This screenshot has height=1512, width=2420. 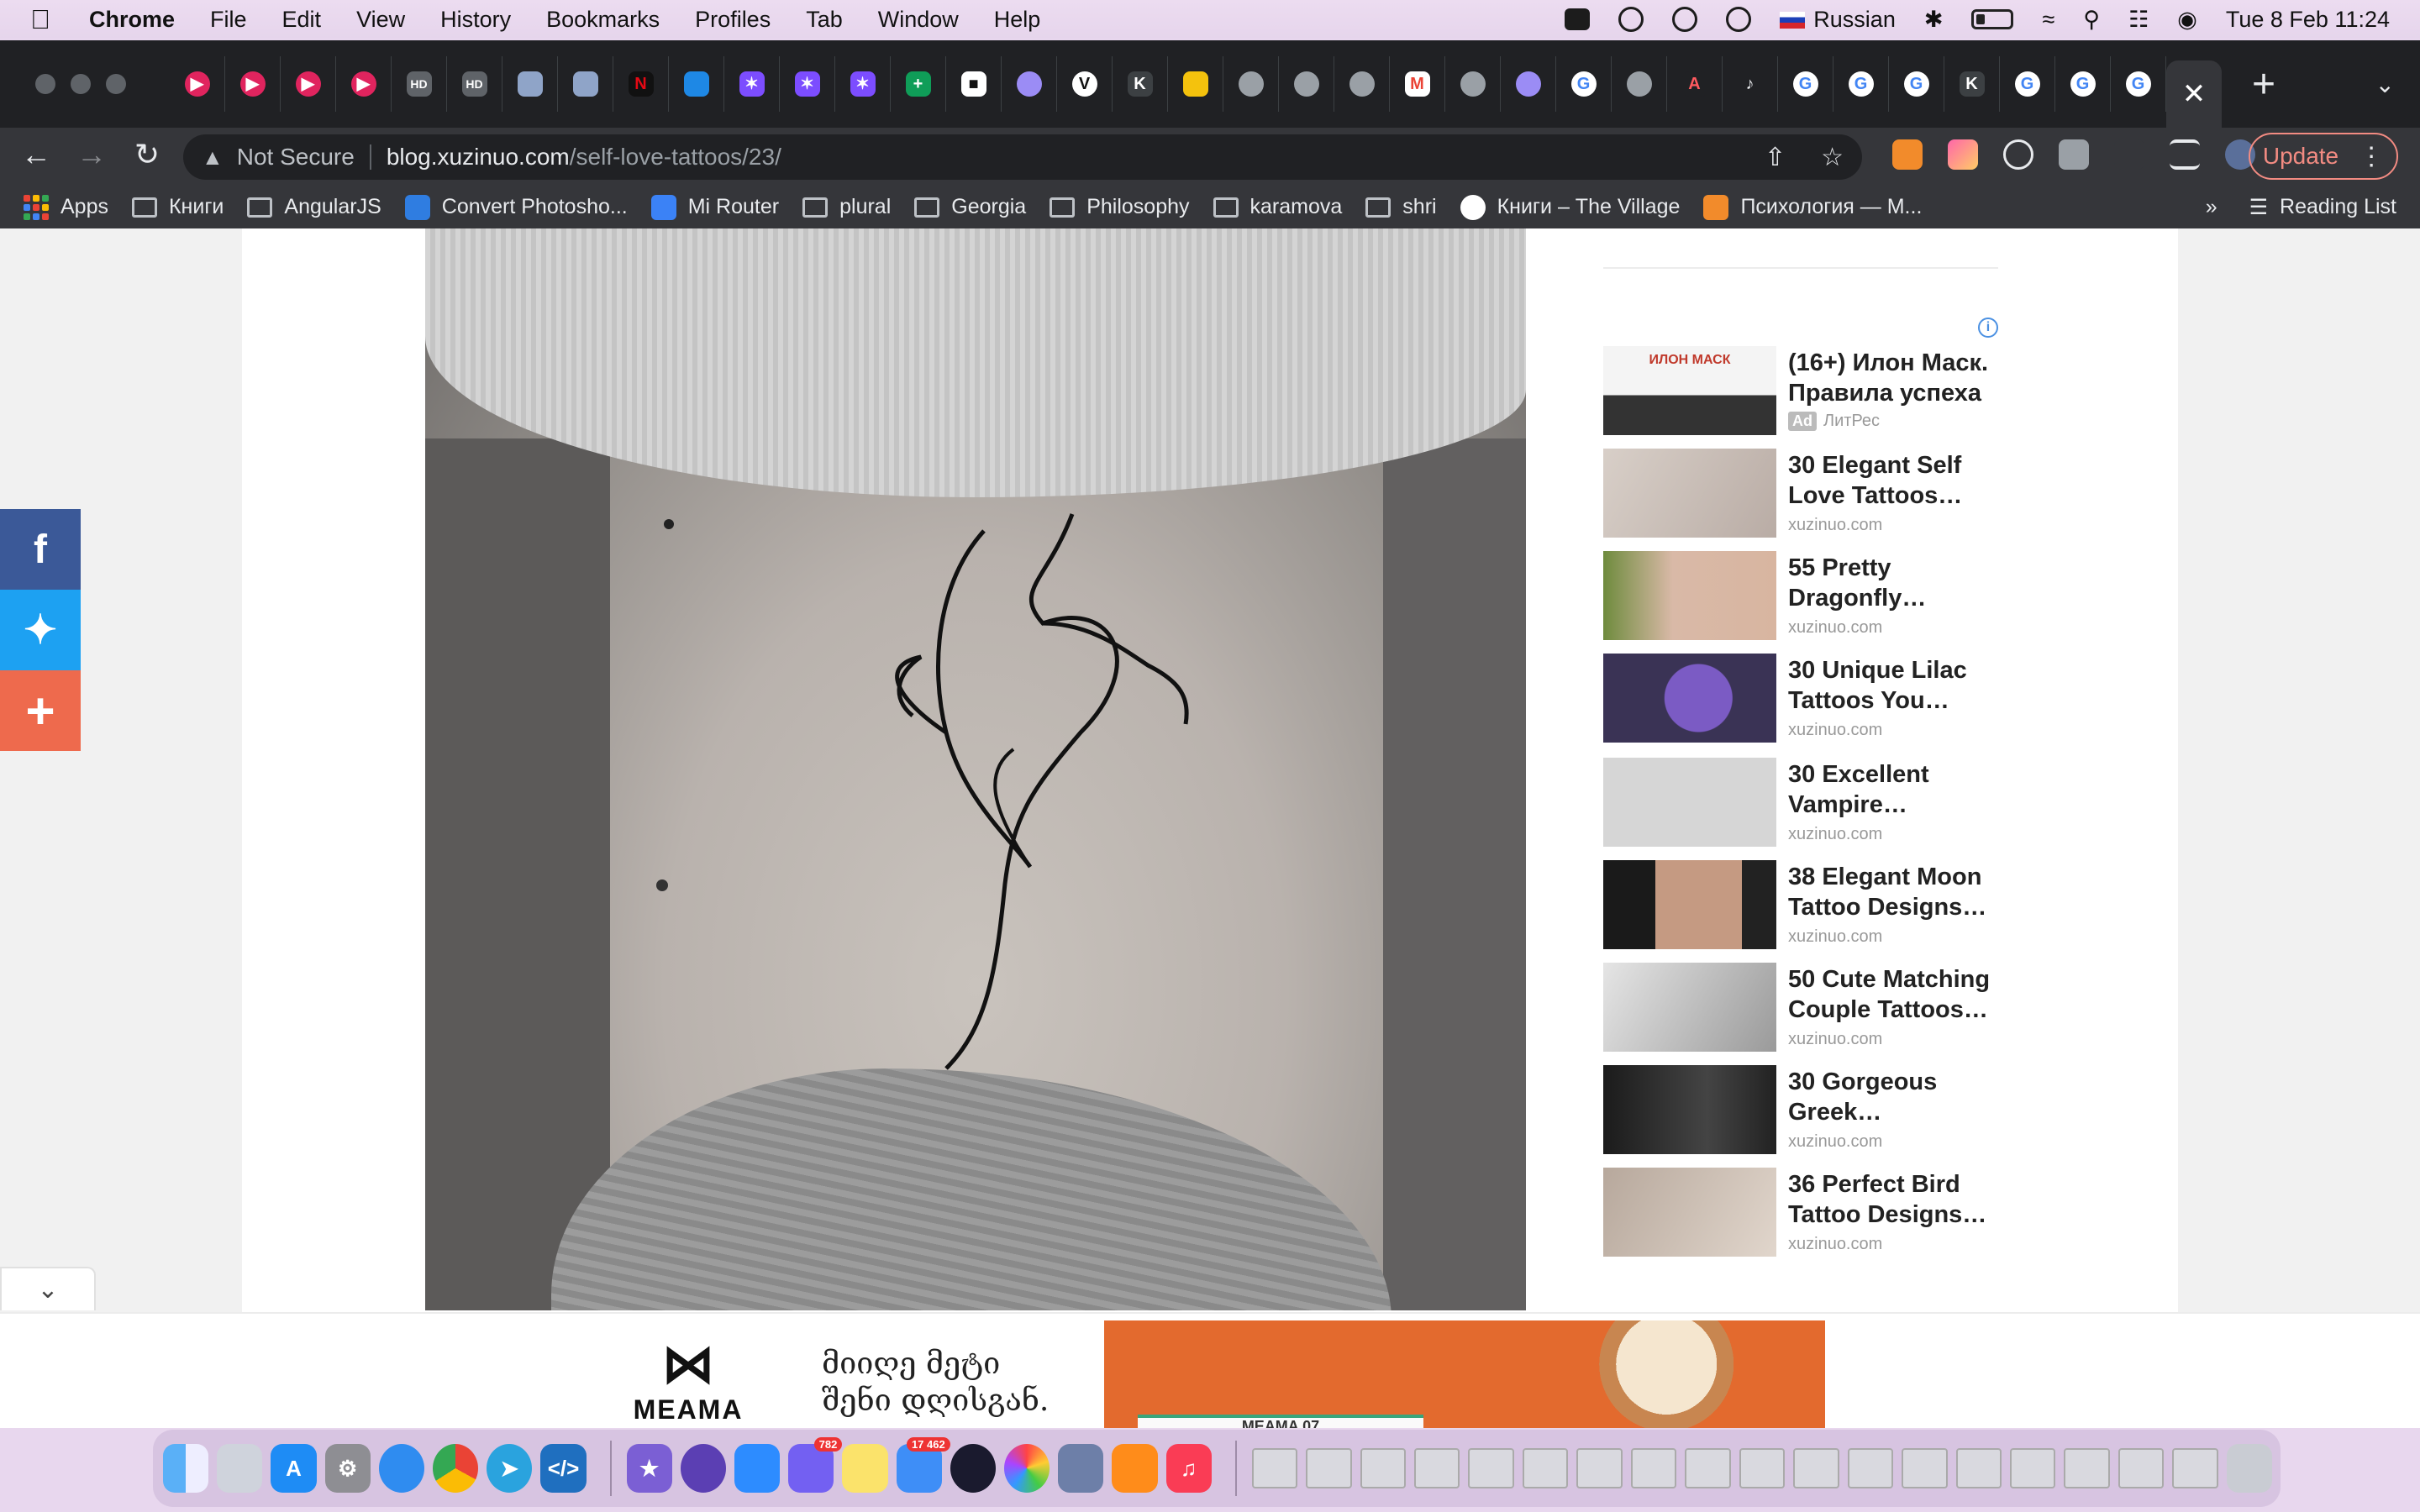 What do you see at coordinates (846, 207) in the screenshot?
I see `bookmark-folder: plural` at bounding box center [846, 207].